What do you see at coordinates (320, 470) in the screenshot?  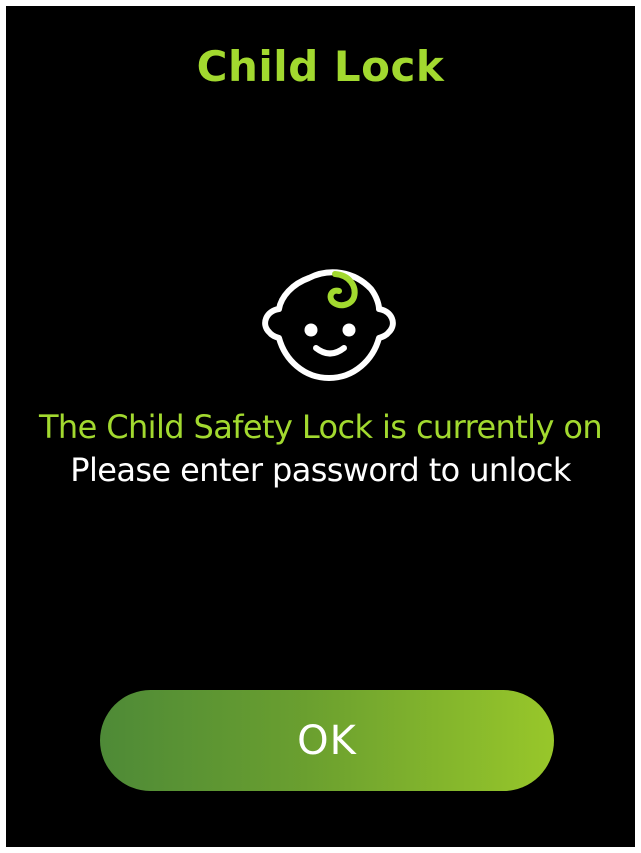 I see `unlock-prompt-text: Please enter password to unlock` at bounding box center [320, 470].